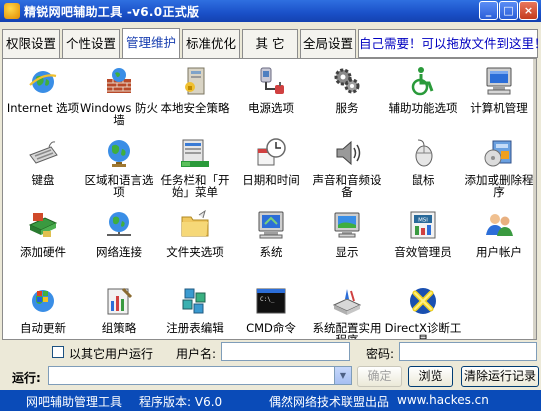  I want to click on drop-hint: 自己需要！可以拖放文件到这里！, so click(449, 43).